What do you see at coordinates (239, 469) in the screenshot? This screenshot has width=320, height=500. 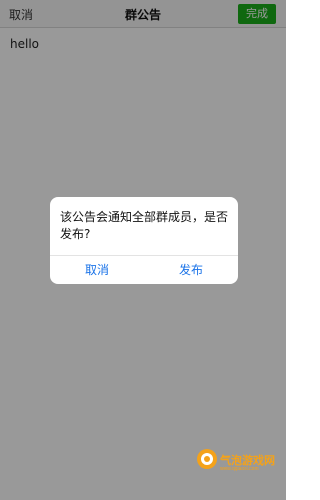 I see `watermark-subtext: www.qipaoxi.com` at bounding box center [239, 469].